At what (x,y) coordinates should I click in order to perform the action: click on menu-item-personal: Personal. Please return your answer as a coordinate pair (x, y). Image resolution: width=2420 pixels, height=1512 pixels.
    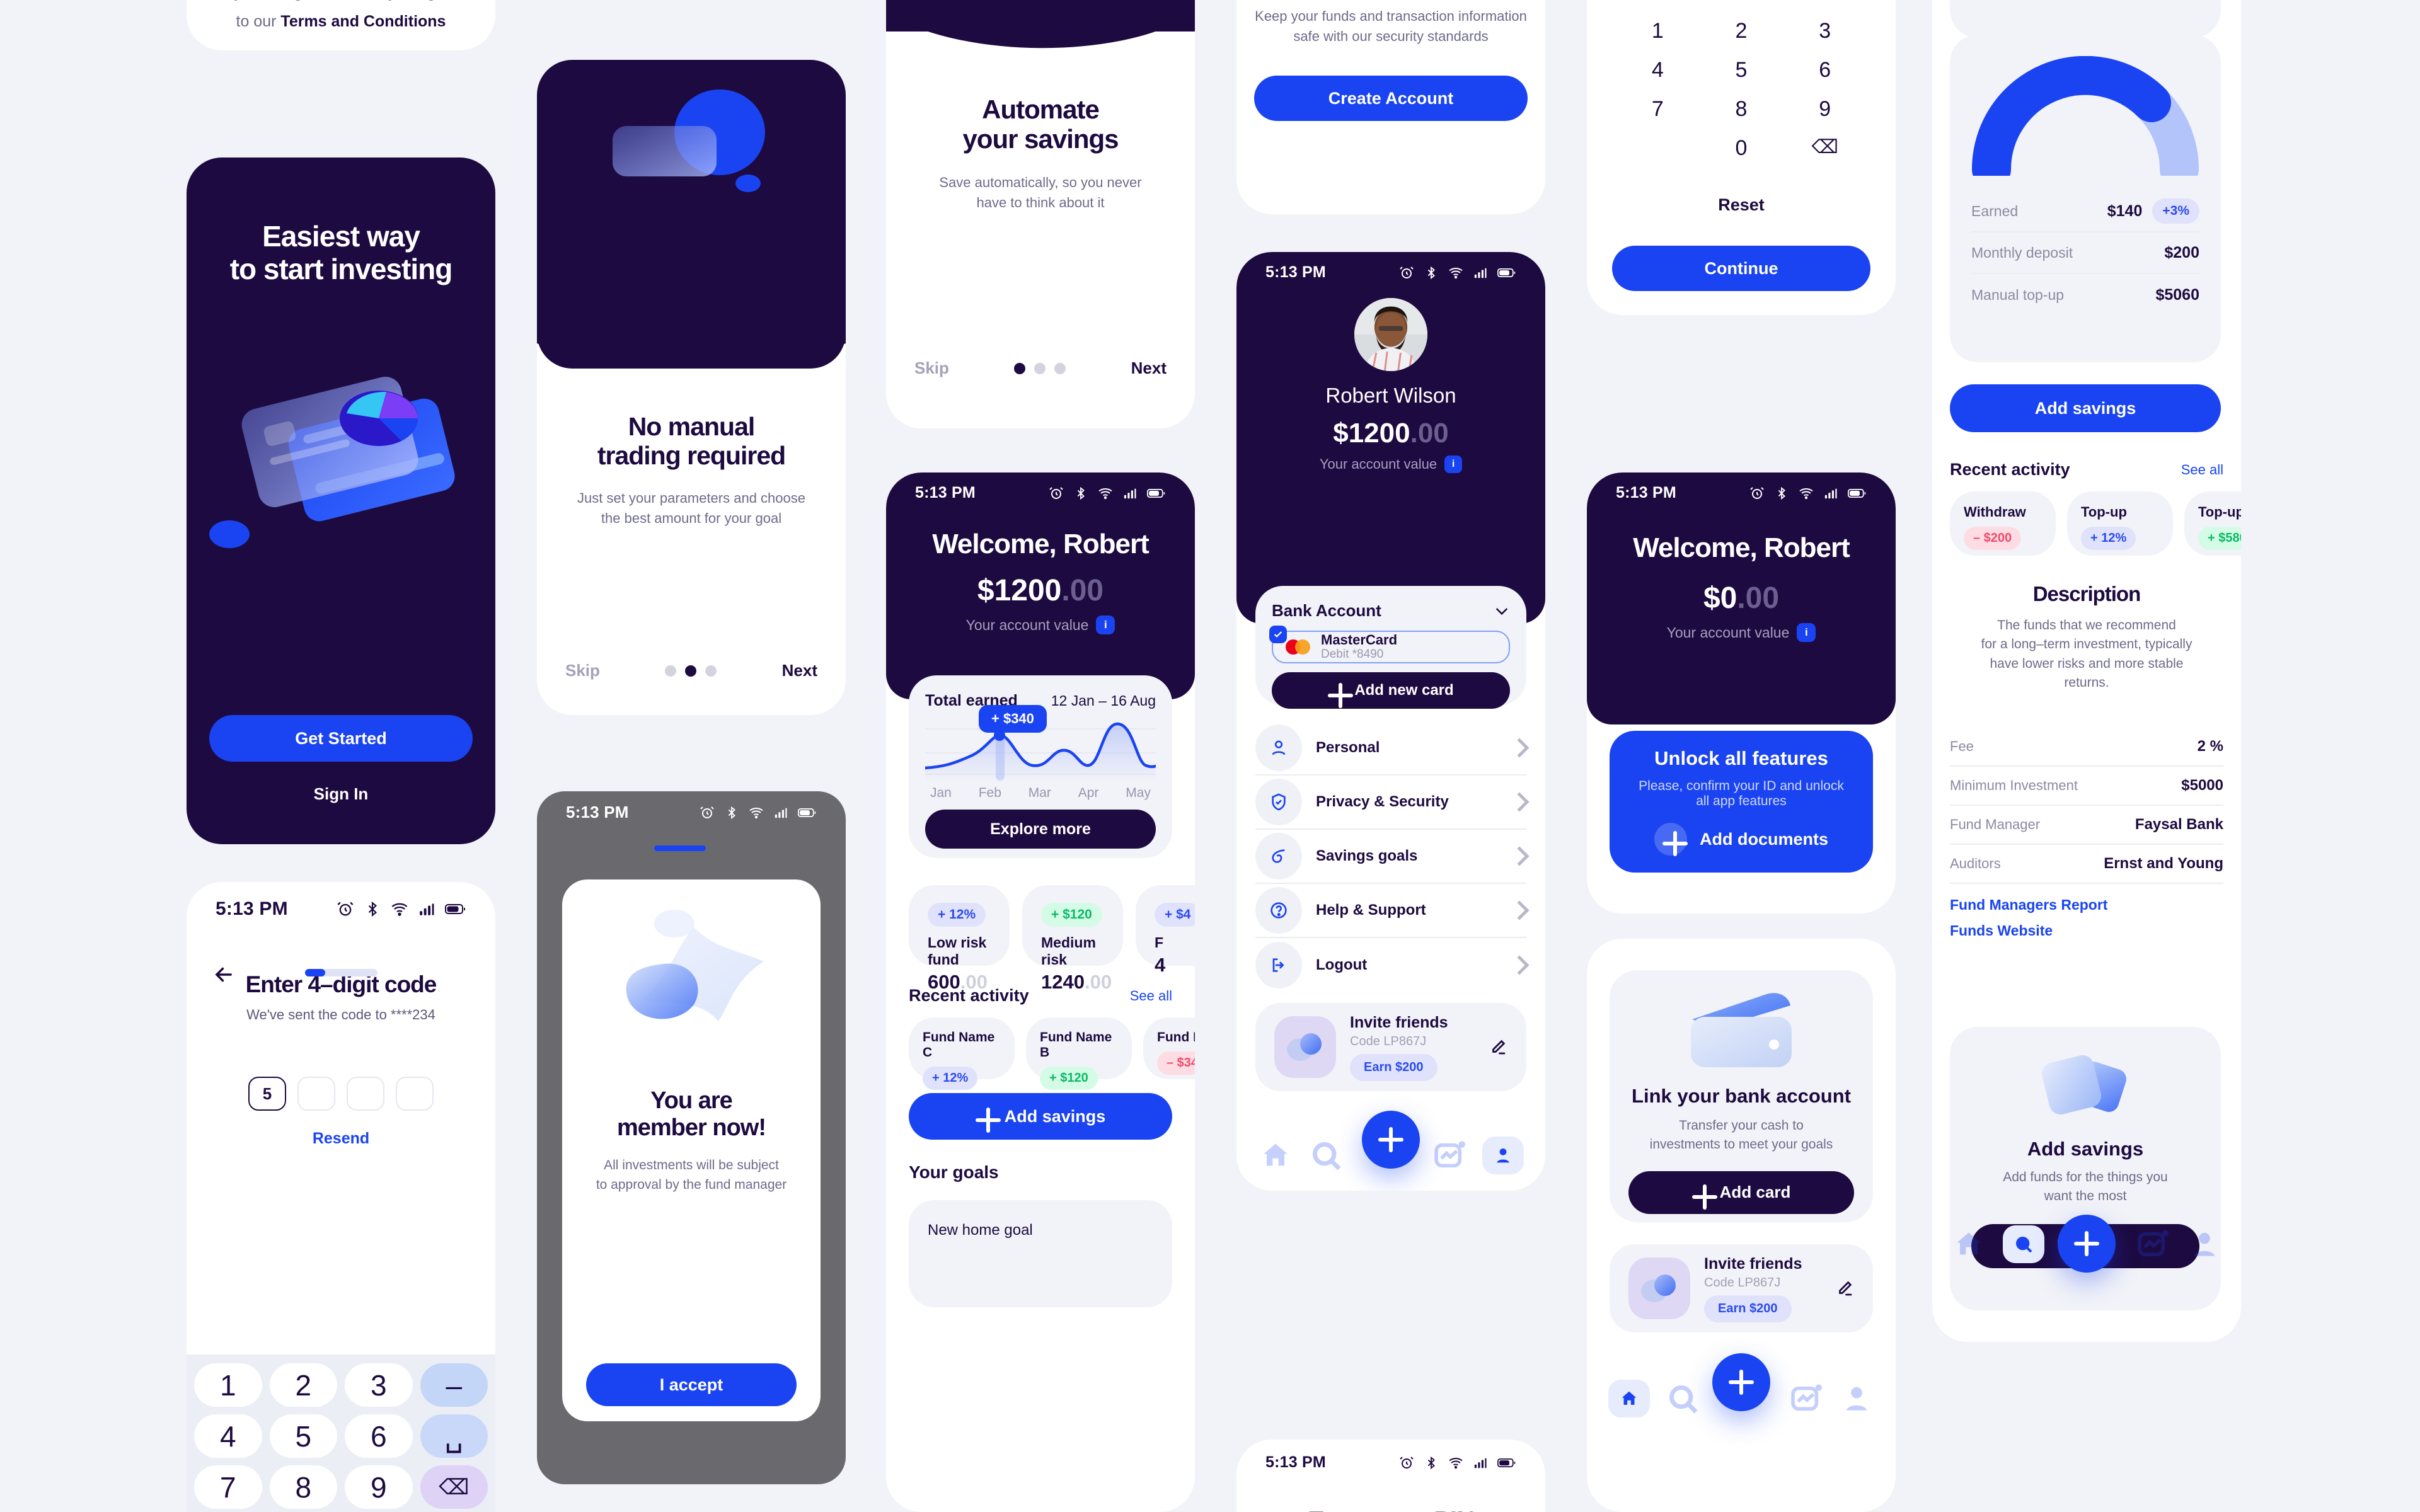
    Looking at the image, I should click on (1392, 748).